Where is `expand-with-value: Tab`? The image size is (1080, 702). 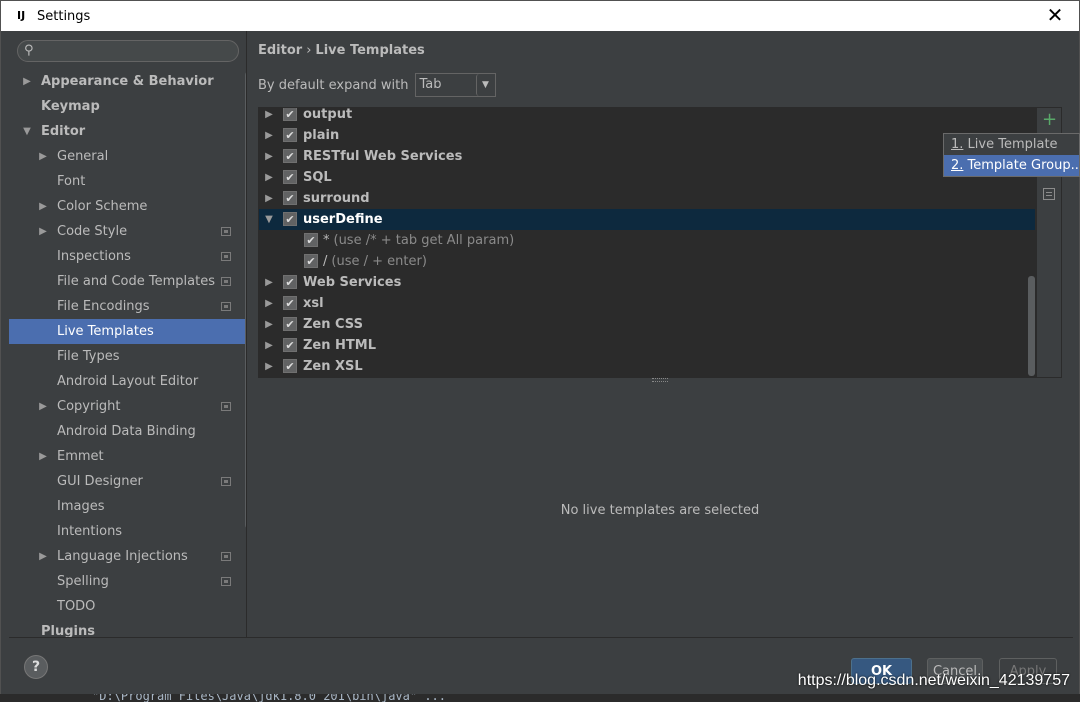
expand-with-value: Tab is located at coordinates (430, 84).